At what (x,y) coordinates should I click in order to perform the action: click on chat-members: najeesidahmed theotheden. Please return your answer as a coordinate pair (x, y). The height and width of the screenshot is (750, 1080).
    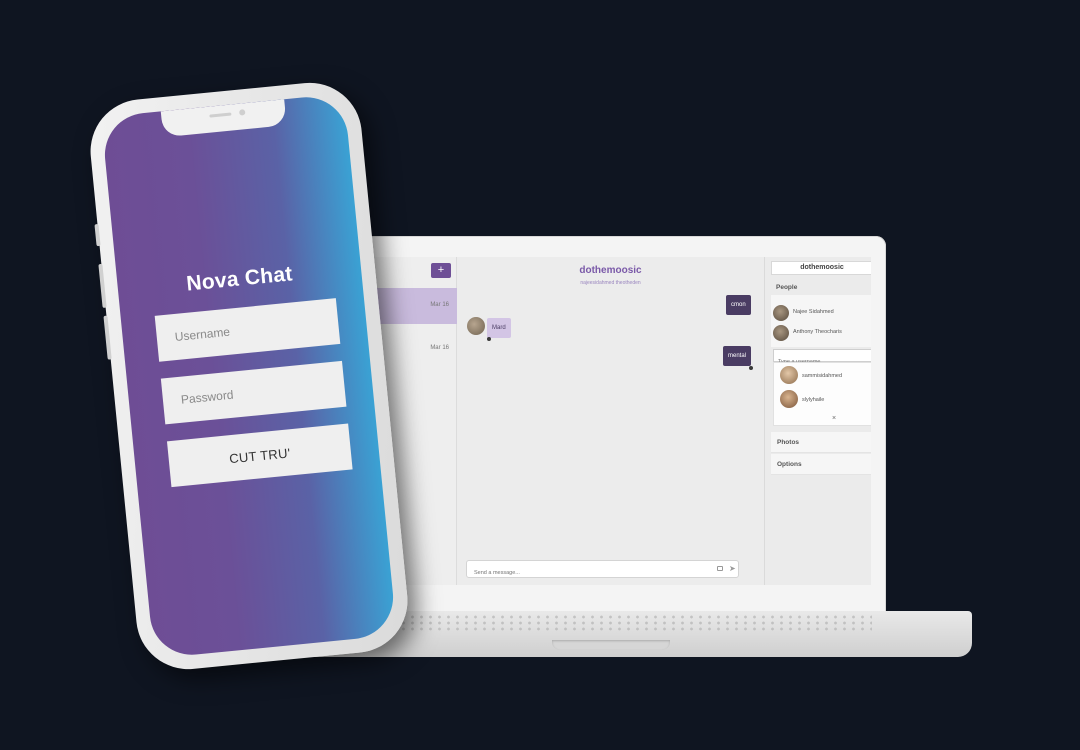
    Looking at the image, I should click on (610, 283).